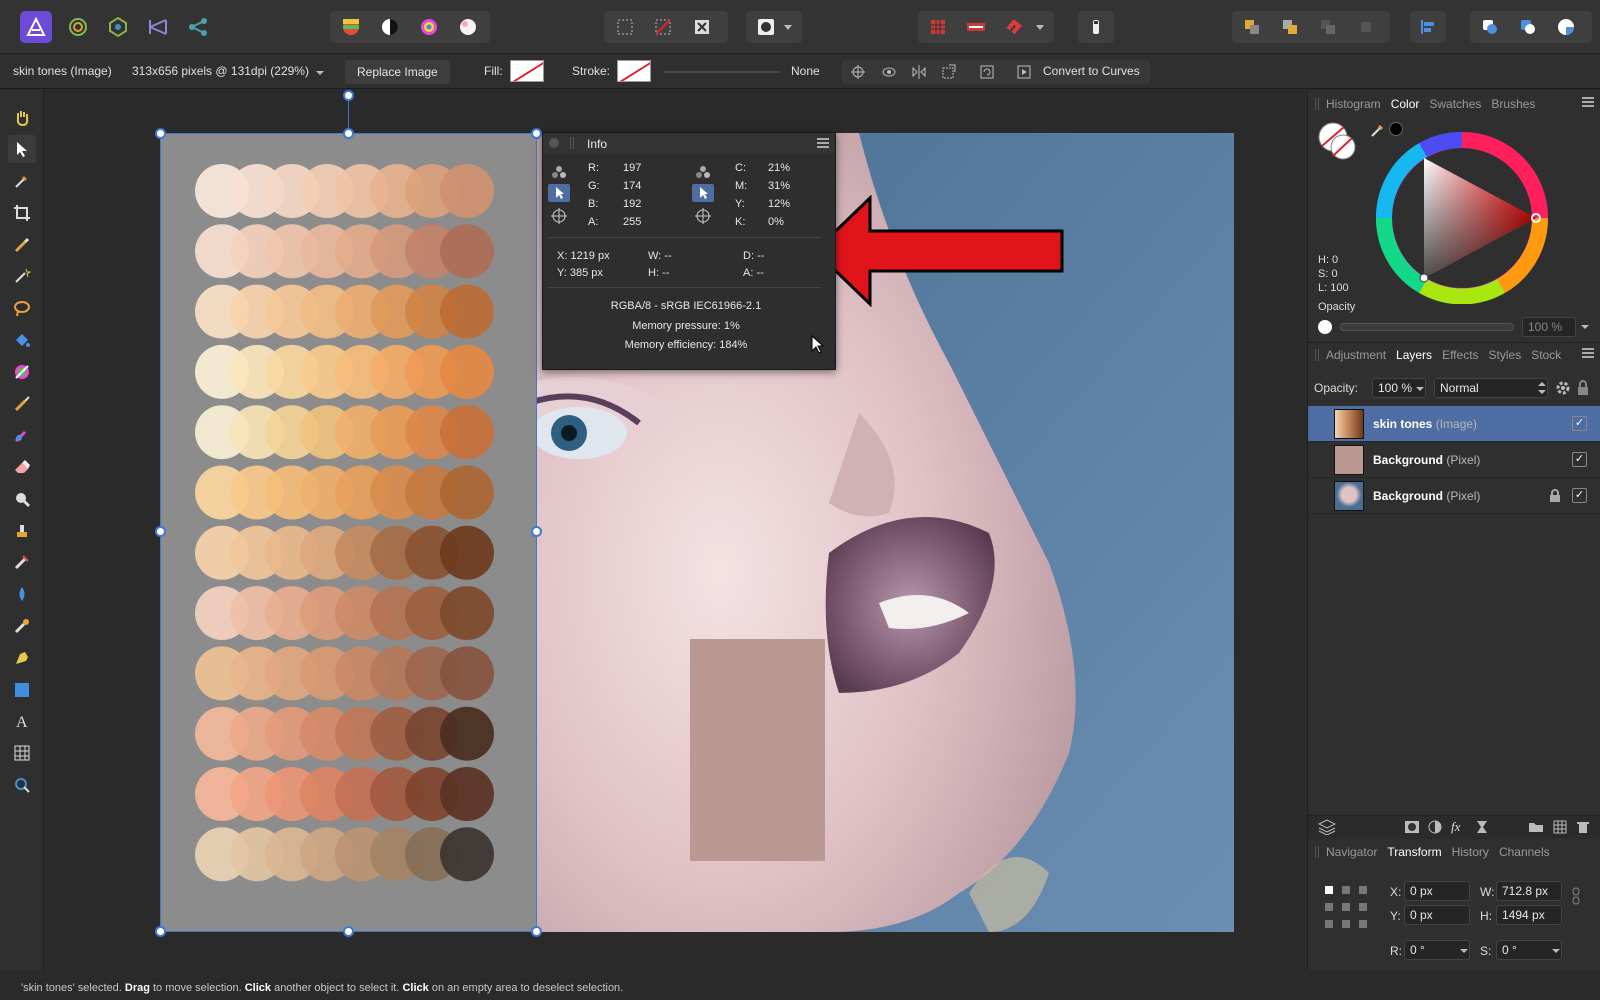 The height and width of the screenshot is (1000, 1600). Describe the element at coordinates (858, 72) in the screenshot. I see `crosshair-icon` at that location.